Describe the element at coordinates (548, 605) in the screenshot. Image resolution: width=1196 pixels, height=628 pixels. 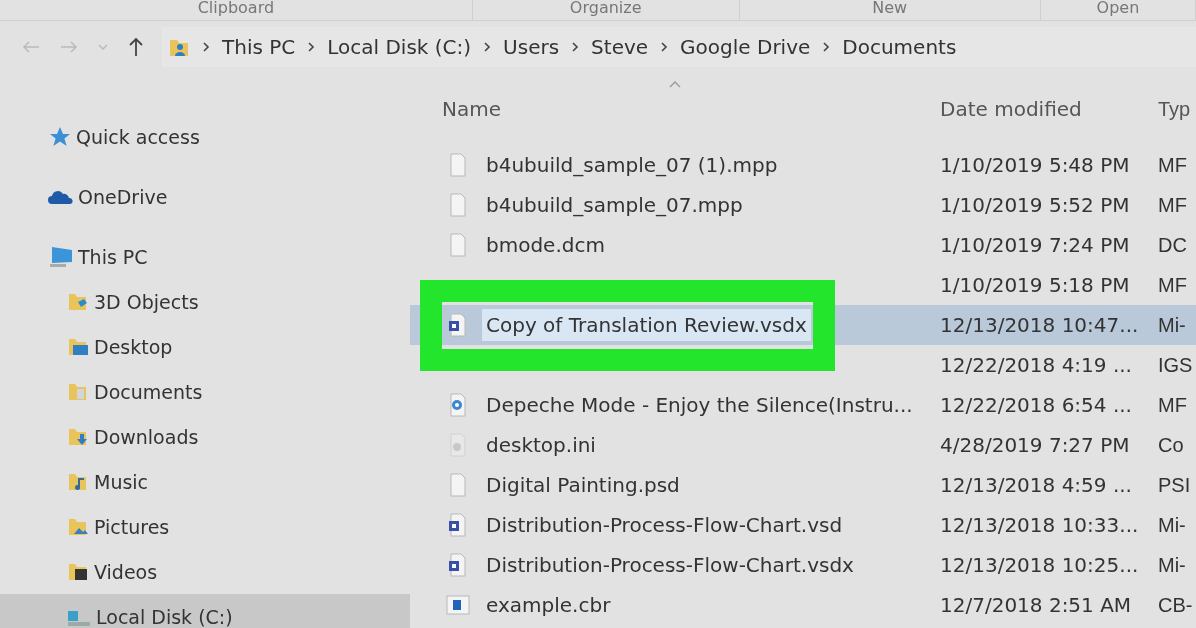
I see `file-name: example.cbr` at that location.